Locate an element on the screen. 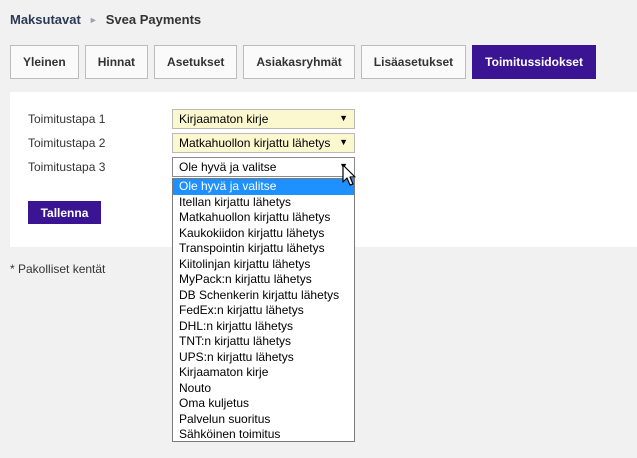 This screenshot has height=458, width=637. dropdown-option: UPS:n kirjattu lähetys is located at coordinates (263, 358).